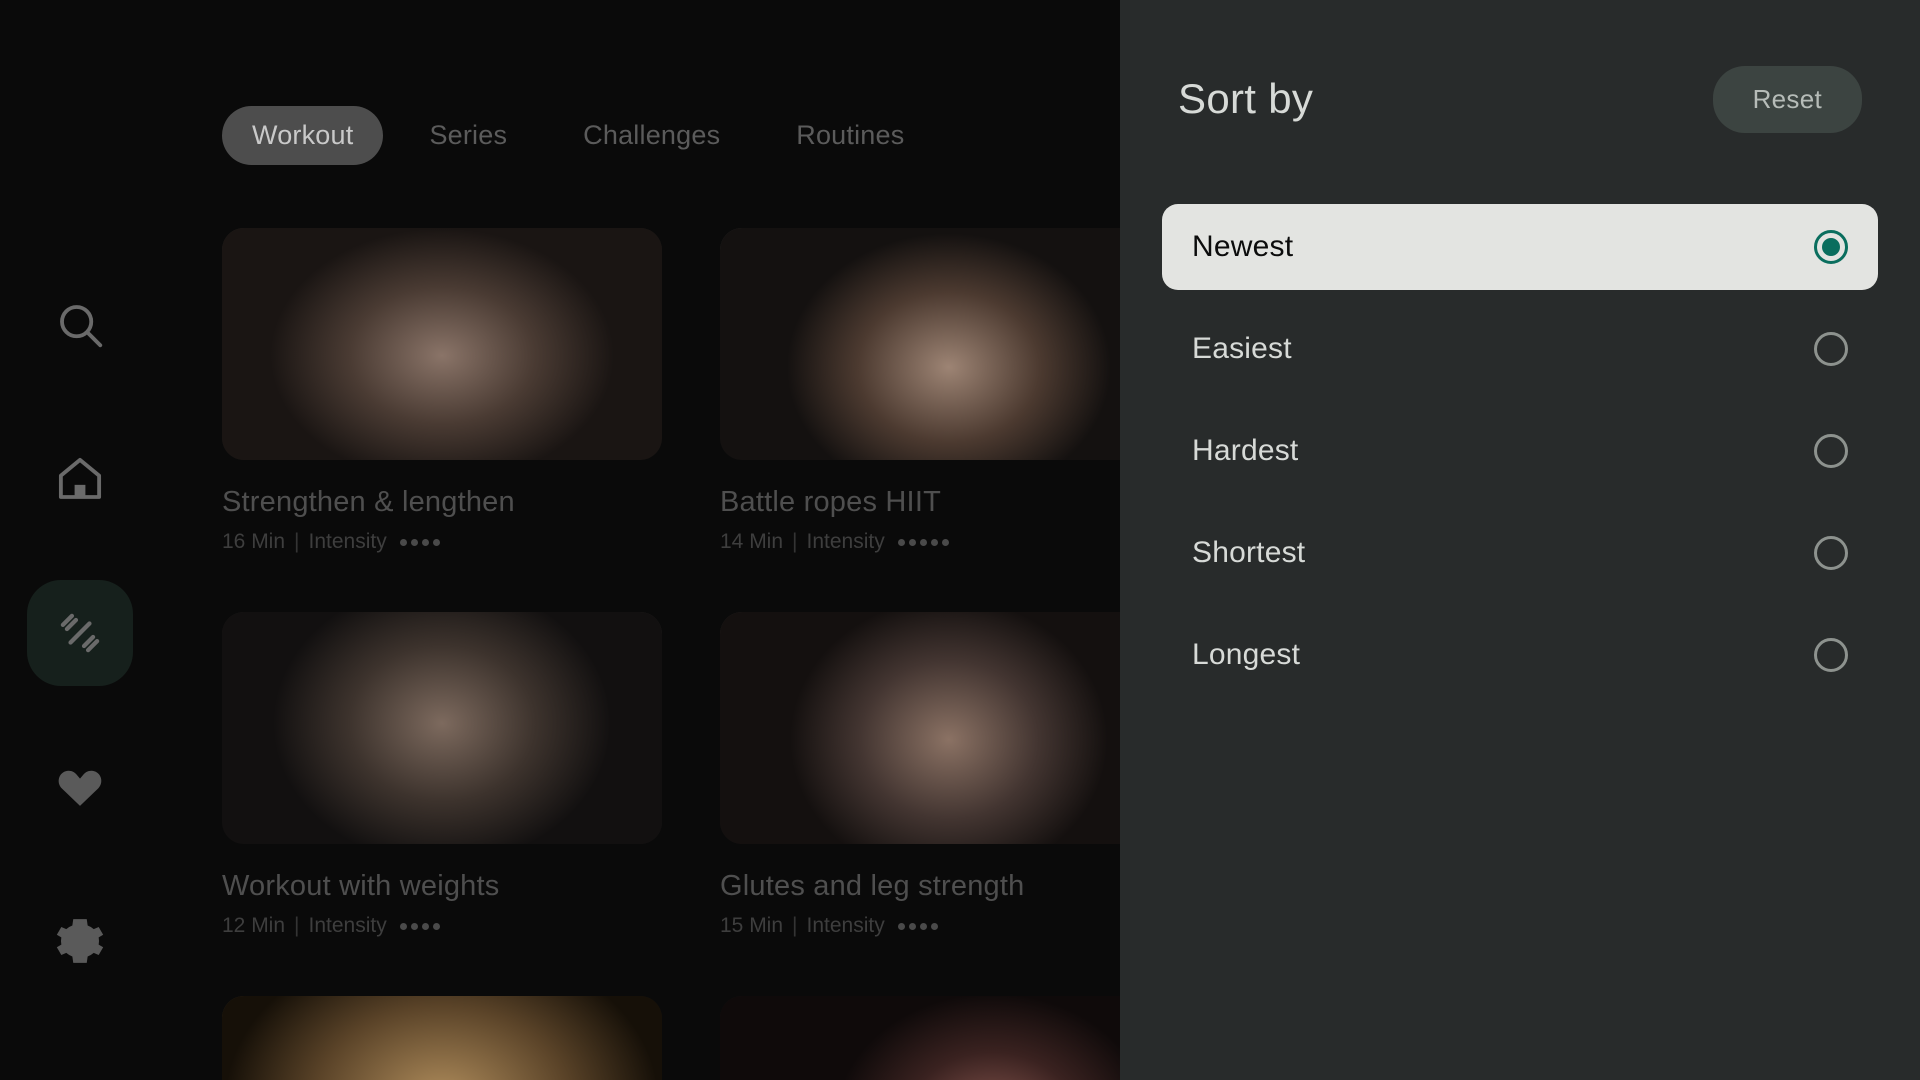 This screenshot has width=1920, height=1080. I want to click on workout-duration: 16 Min, so click(254, 541).